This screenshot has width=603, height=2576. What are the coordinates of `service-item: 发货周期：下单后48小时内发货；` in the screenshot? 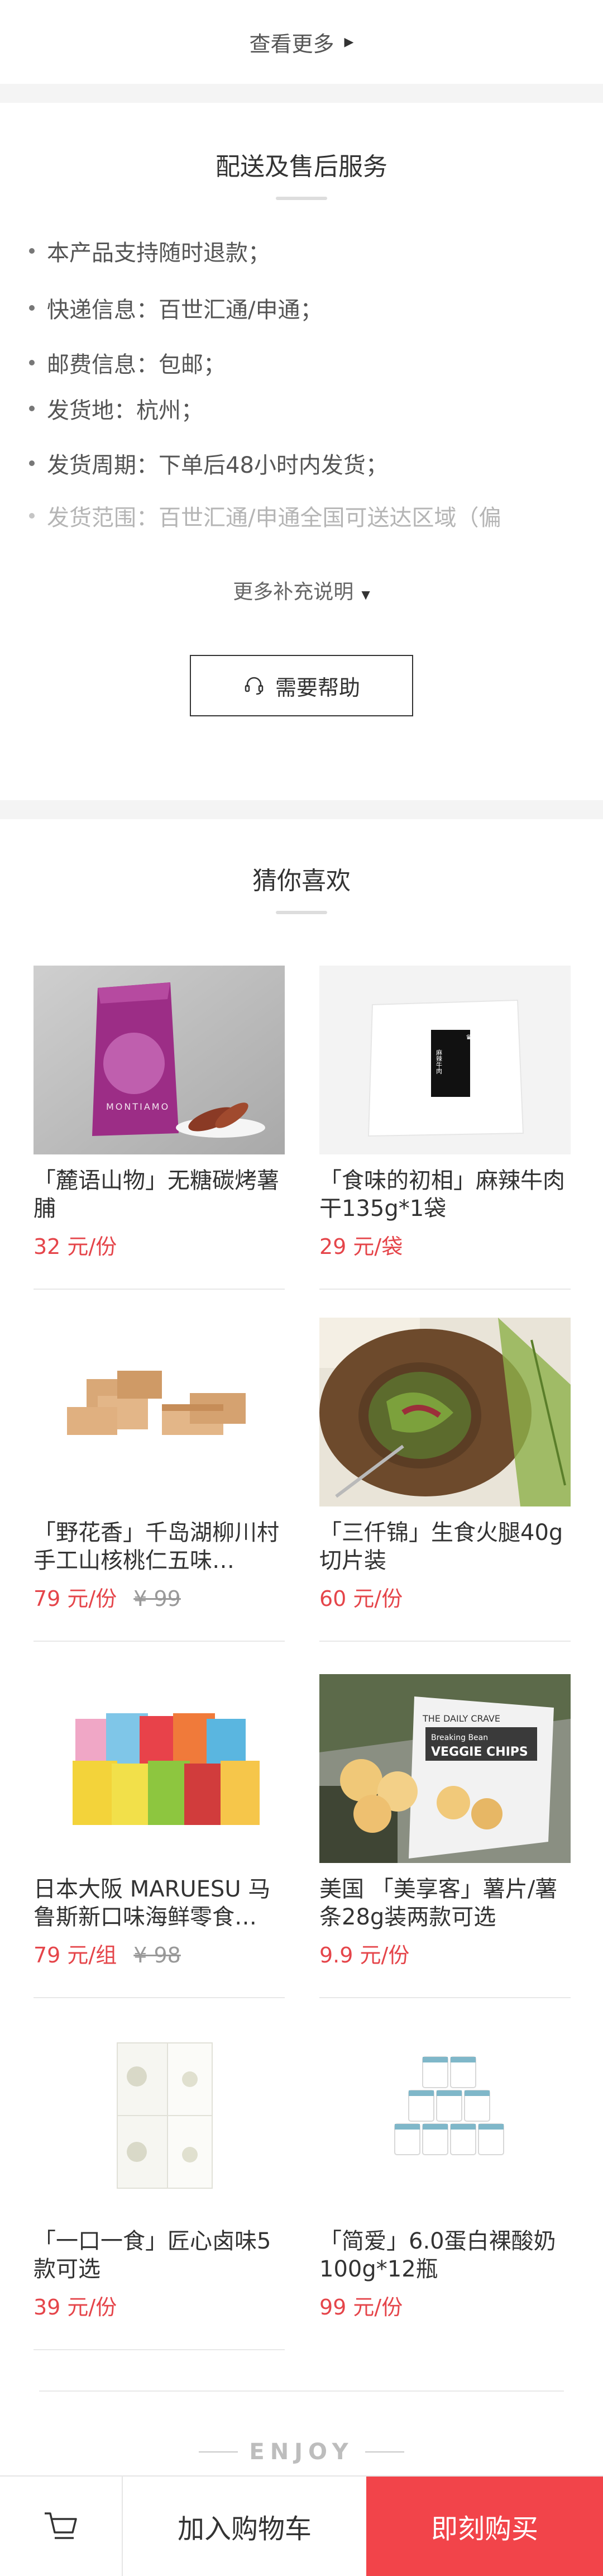 It's located at (209, 463).